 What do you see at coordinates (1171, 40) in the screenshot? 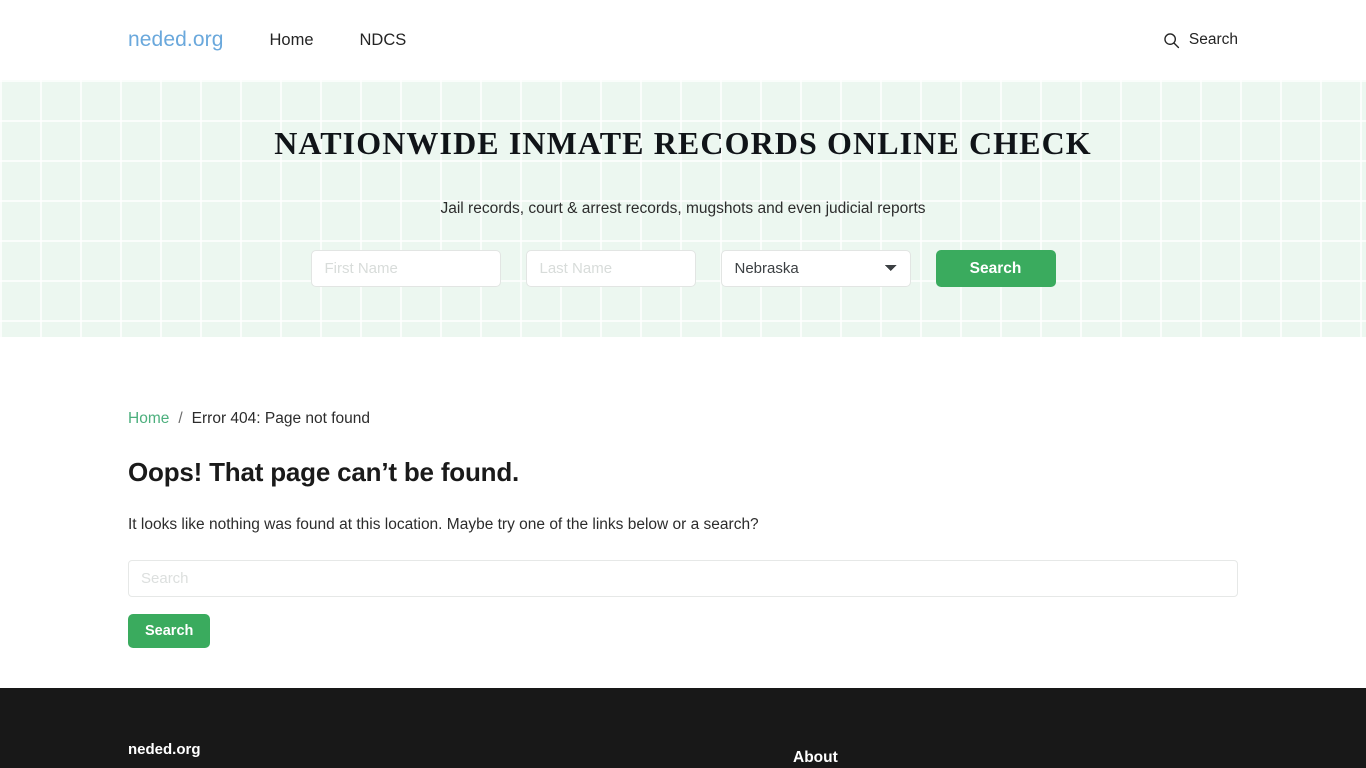
I see `search-icon` at bounding box center [1171, 40].